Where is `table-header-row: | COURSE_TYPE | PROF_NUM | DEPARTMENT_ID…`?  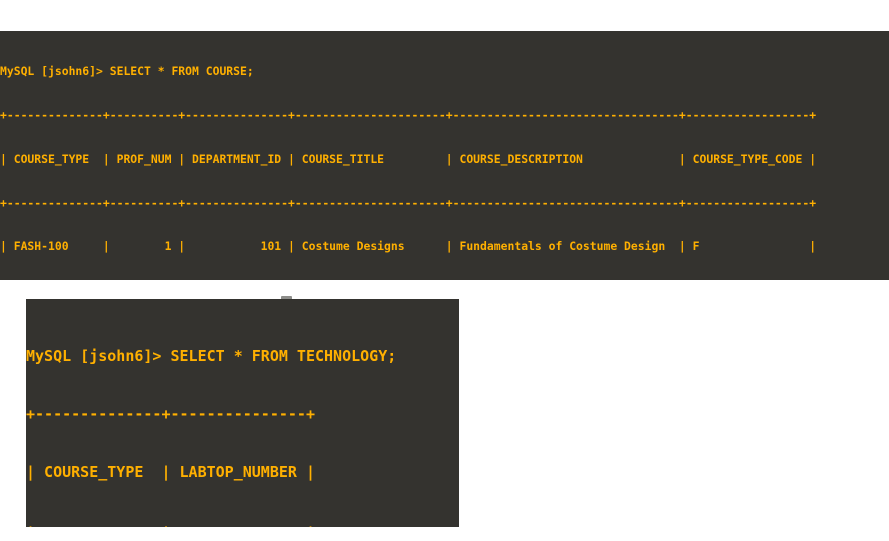 table-header-row: | COURSE_TYPE | PROF_NUM | DEPARTMENT_ID… is located at coordinates (408, 158).